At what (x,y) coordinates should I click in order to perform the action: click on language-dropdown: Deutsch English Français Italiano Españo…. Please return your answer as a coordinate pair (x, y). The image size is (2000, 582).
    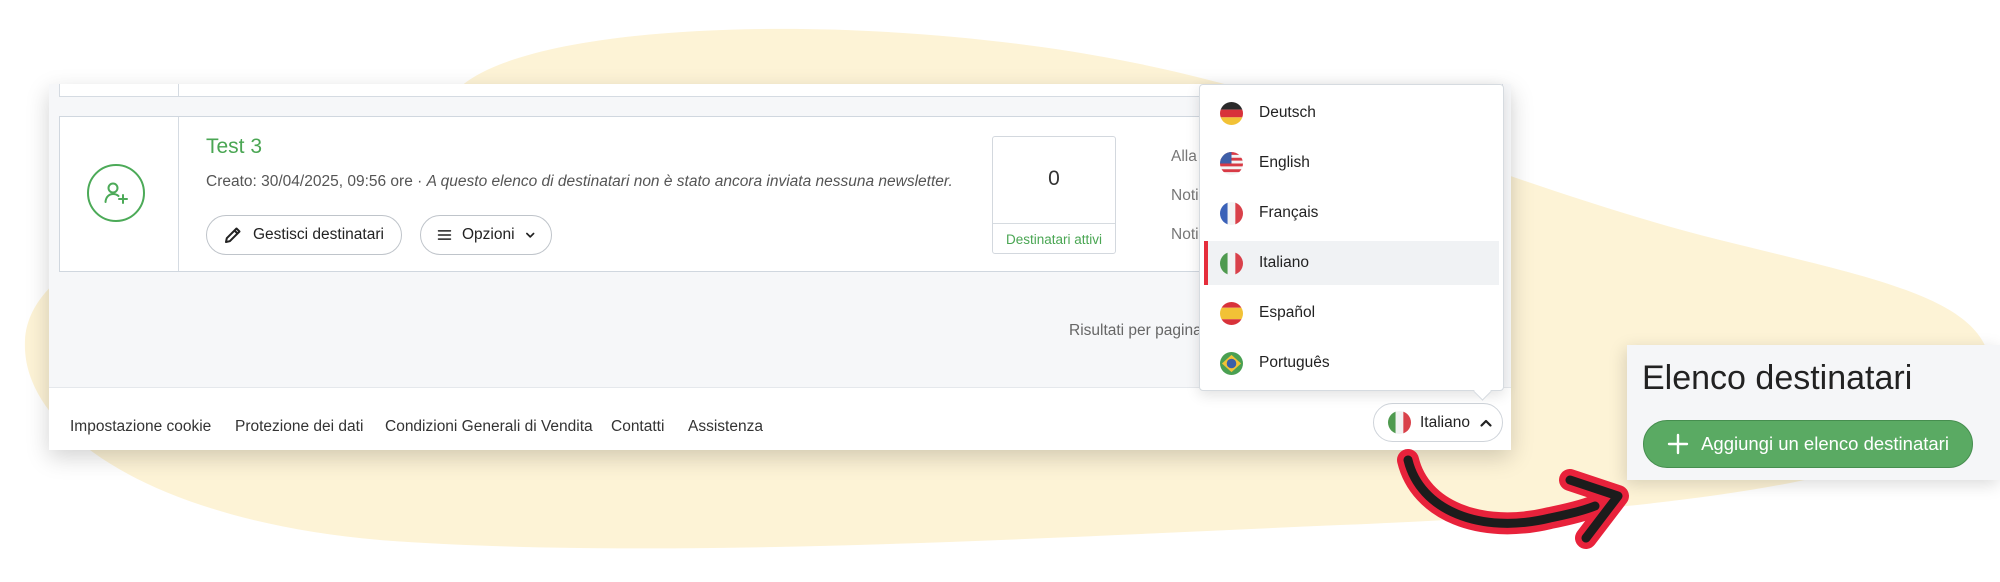
    Looking at the image, I should click on (1351, 237).